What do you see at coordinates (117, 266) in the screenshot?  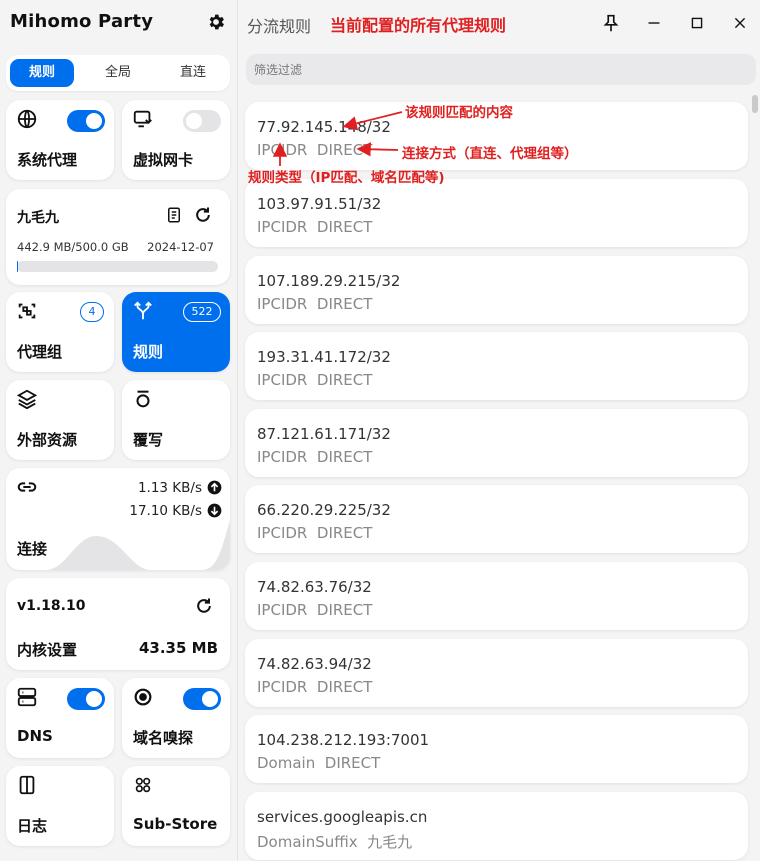 I see `profile-usage-bar` at bounding box center [117, 266].